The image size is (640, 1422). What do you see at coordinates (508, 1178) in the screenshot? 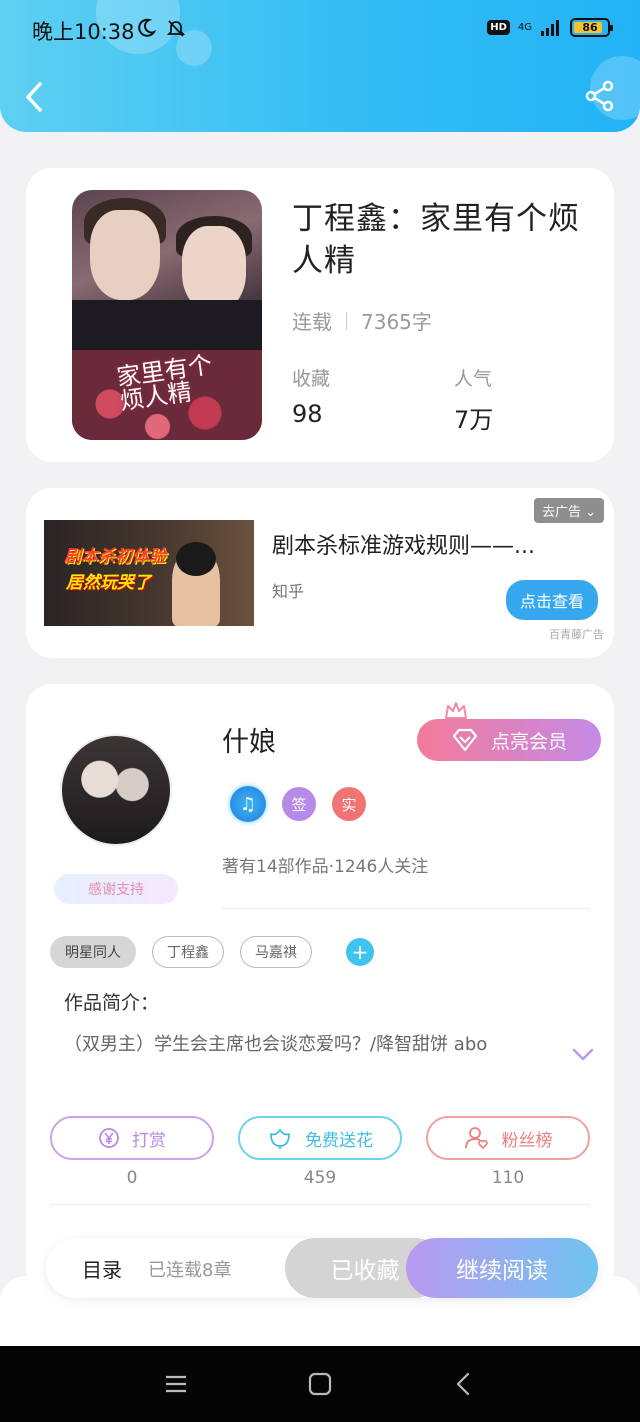
I see `fans-count: 110` at bounding box center [508, 1178].